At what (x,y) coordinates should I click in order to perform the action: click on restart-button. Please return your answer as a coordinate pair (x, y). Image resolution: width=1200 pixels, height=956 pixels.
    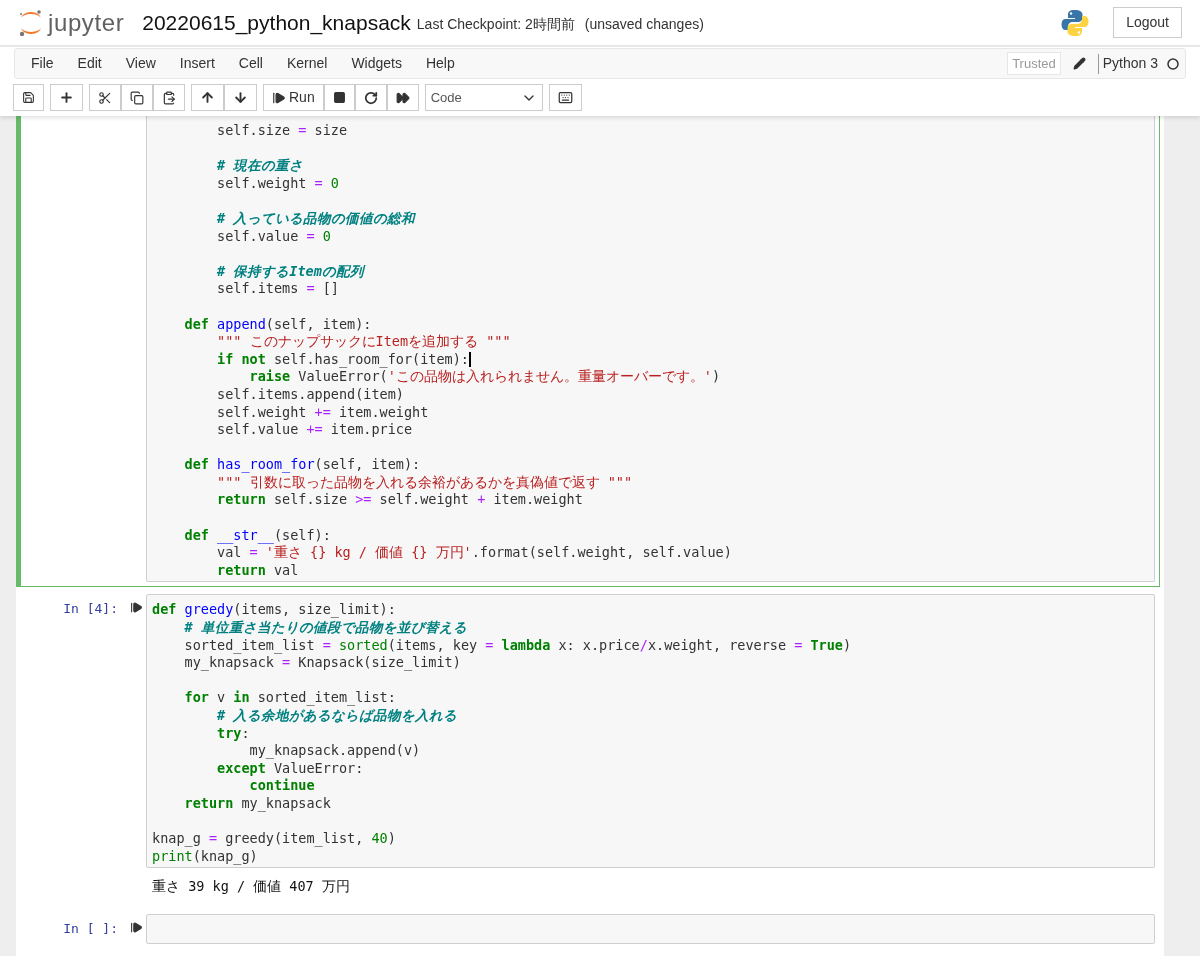
    Looking at the image, I should click on (370, 97).